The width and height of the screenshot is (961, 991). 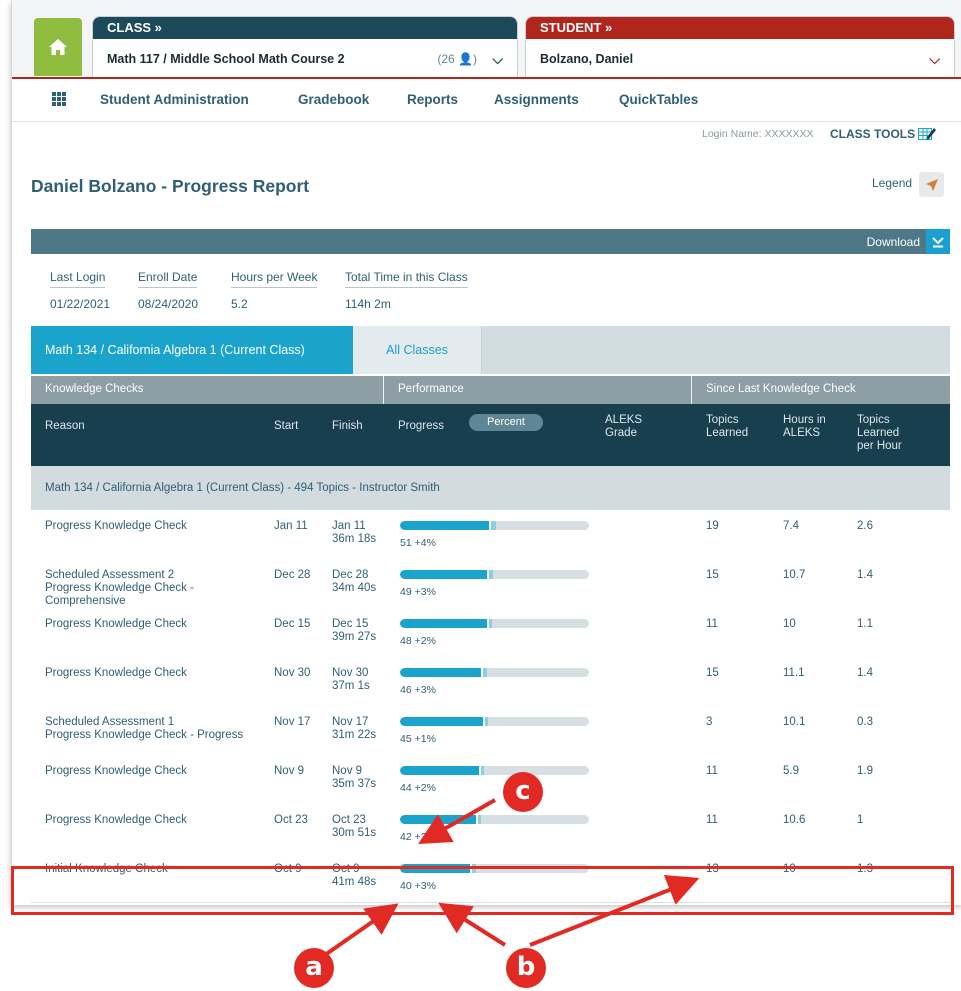 What do you see at coordinates (292, 673) in the screenshot?
I see `row-start: Nov 30` at bounding box center [292, 673].